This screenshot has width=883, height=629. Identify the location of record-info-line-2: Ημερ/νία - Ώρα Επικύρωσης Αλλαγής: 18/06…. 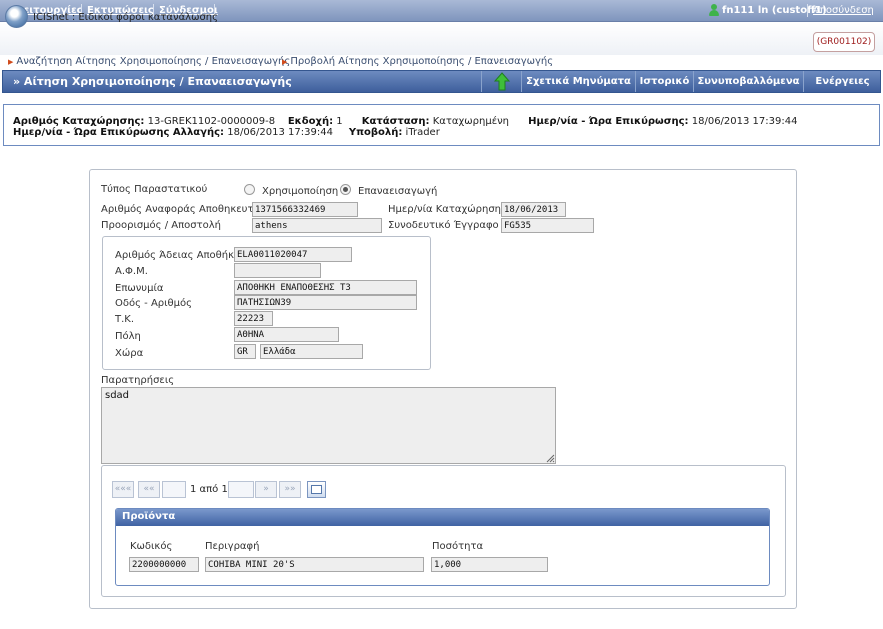
(226, 132).